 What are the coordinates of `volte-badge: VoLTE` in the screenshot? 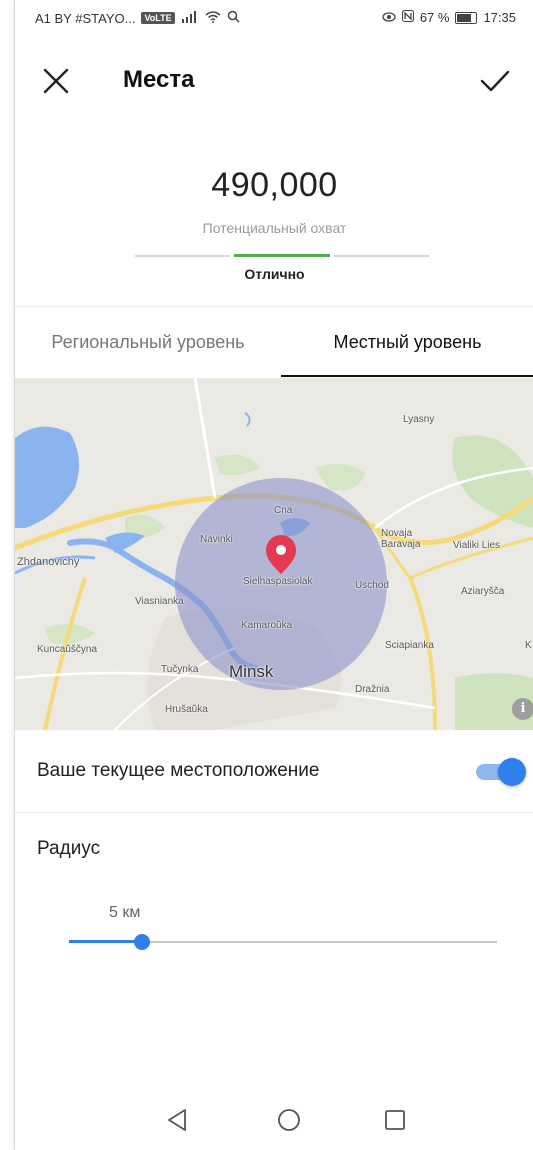 It's located at (158, 18).